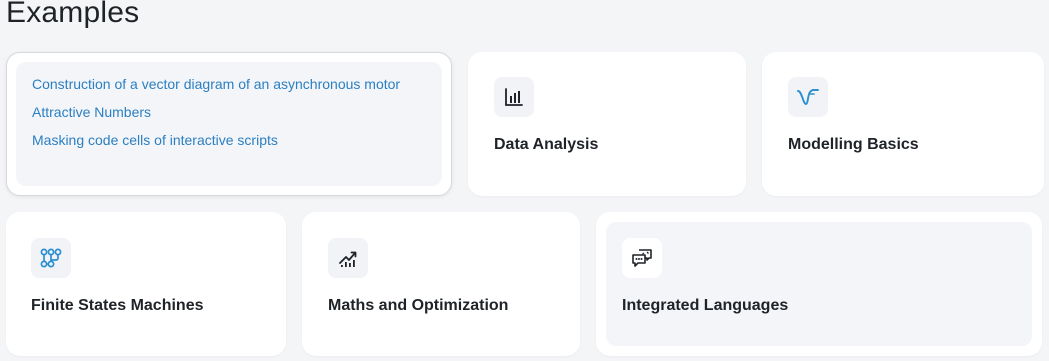 This screenshot has width=1049, height=361. I want to click on trend-chart-icon, so click(348, 258).